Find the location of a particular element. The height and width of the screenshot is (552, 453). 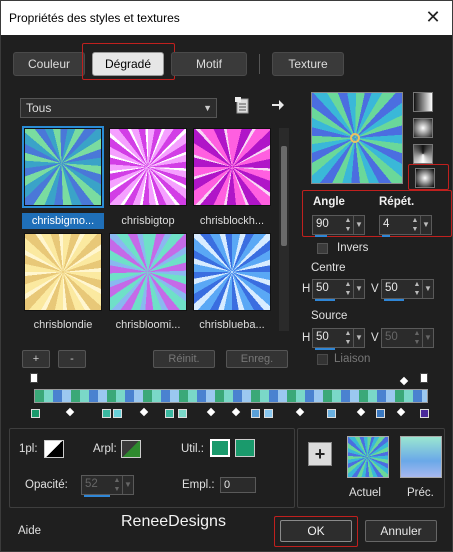

background-swatch is located at coordinates (131, 449).